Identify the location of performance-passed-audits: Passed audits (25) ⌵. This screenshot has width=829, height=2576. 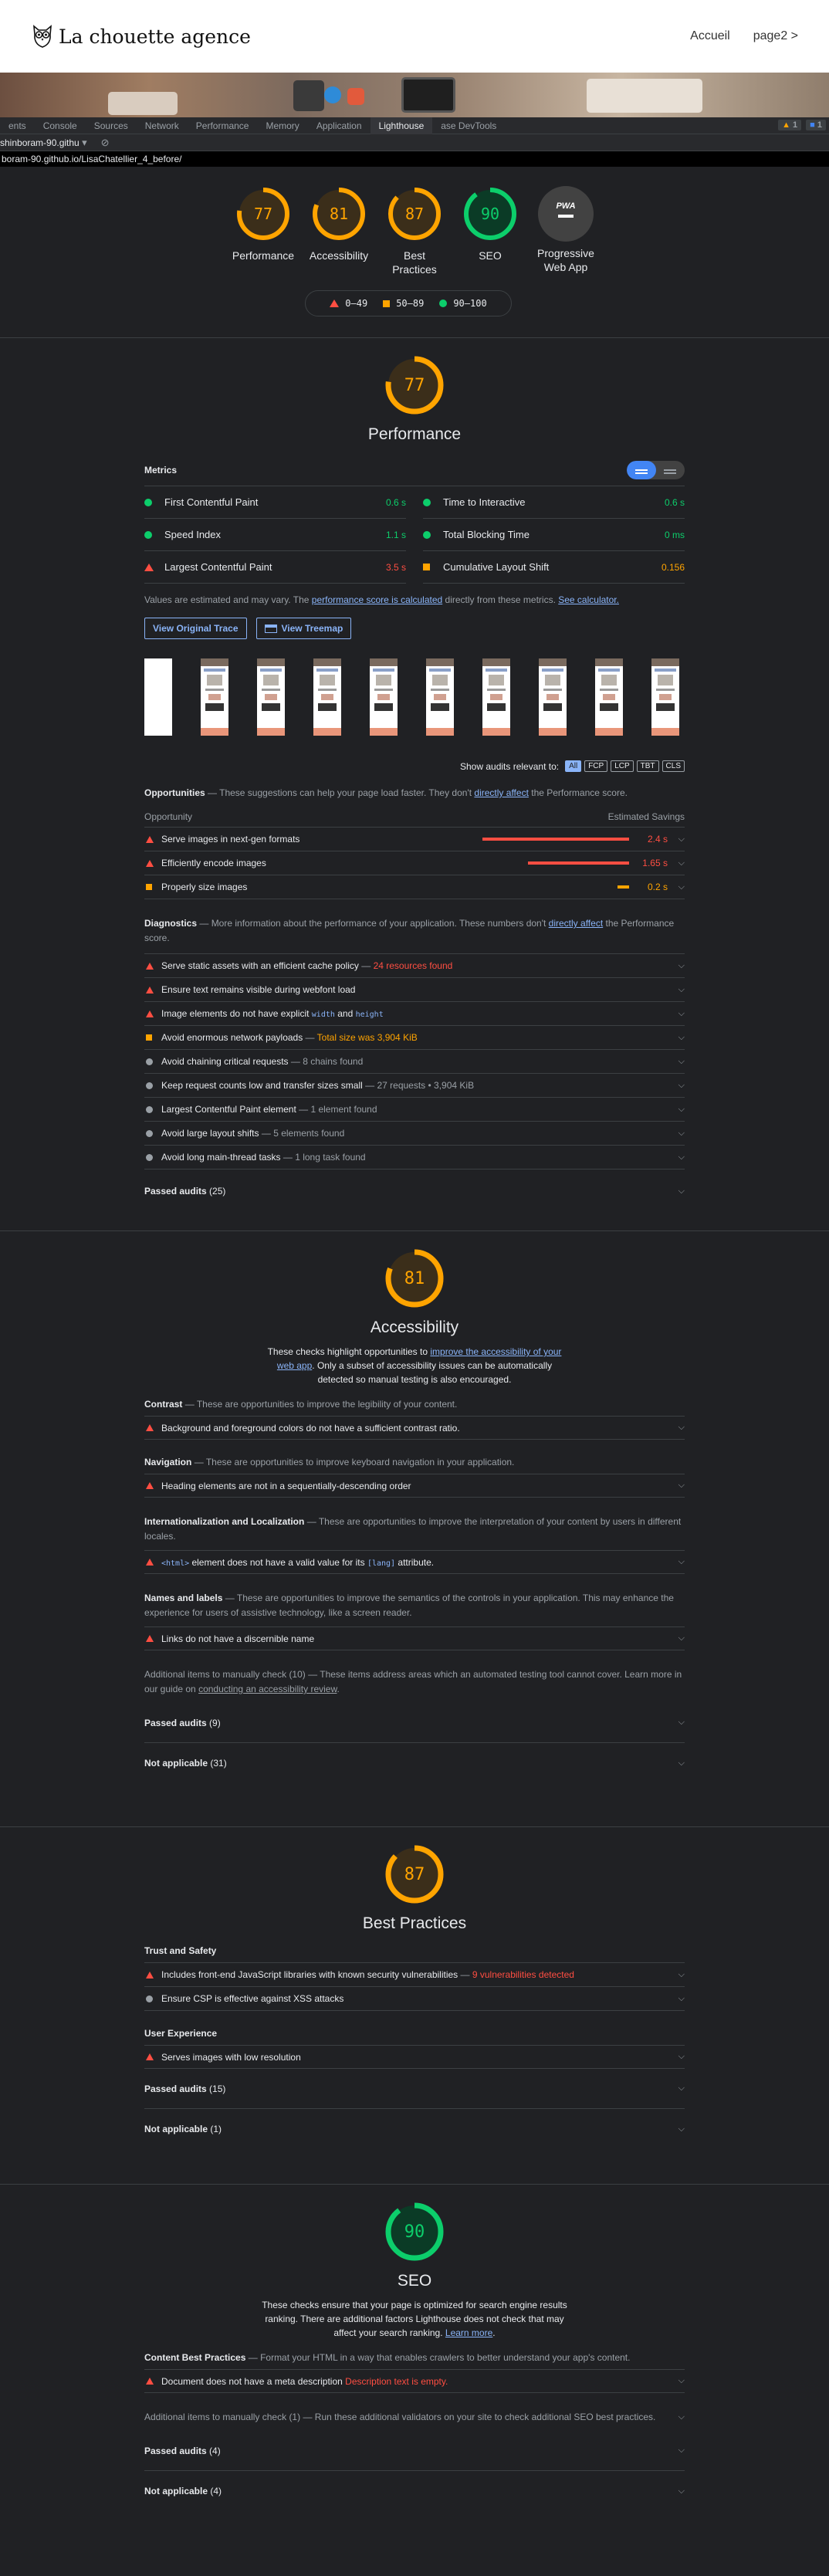
(414, 1191).